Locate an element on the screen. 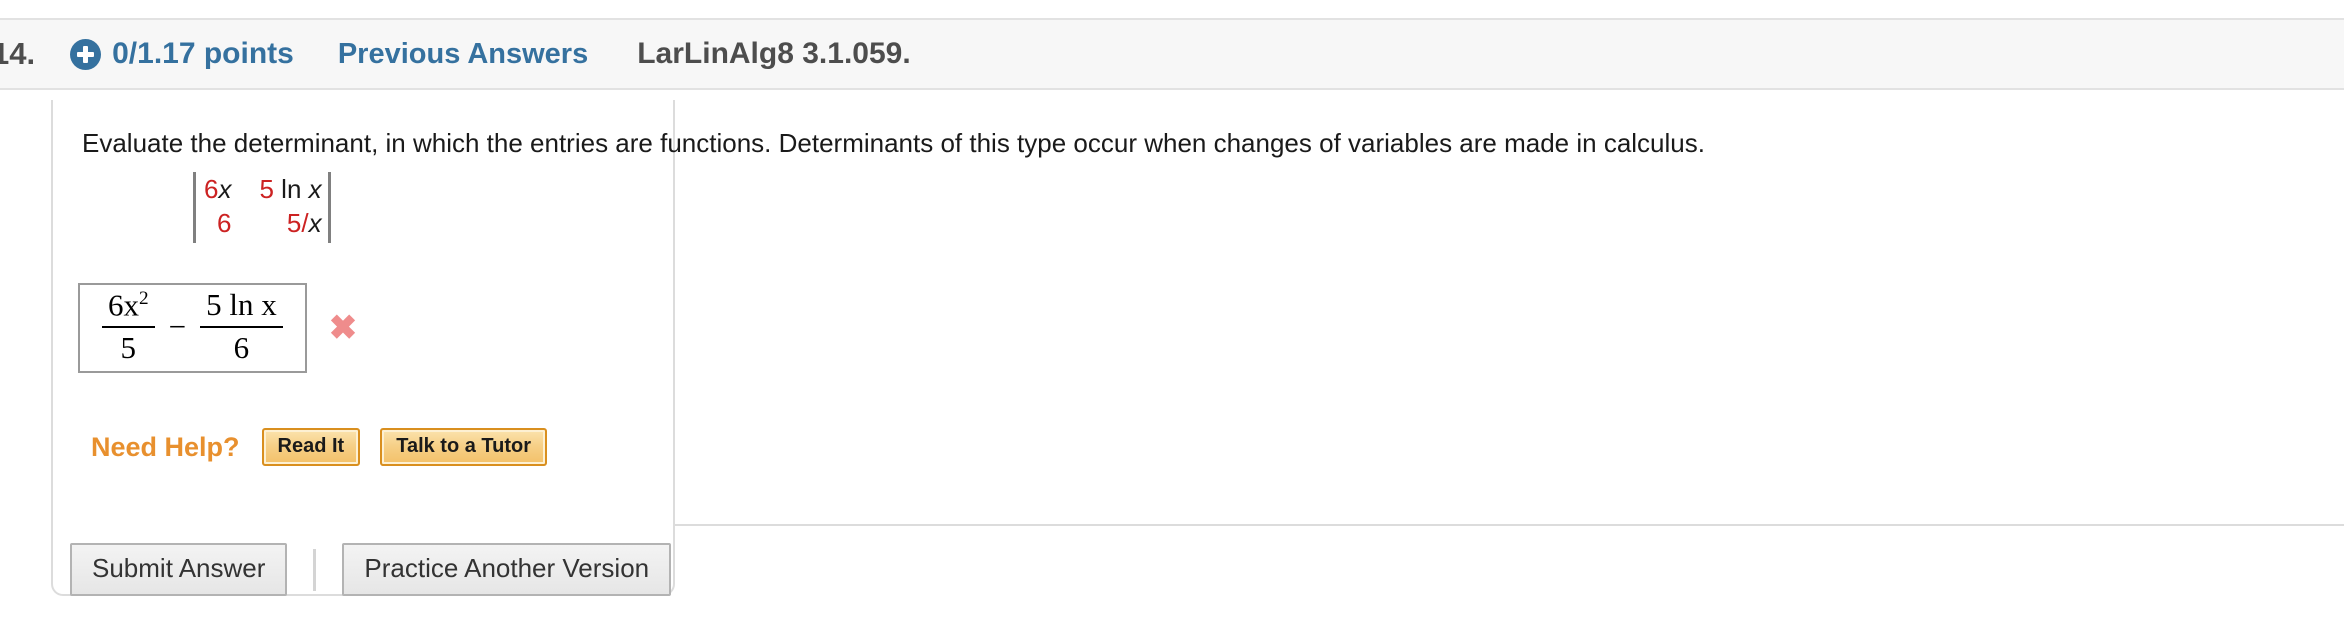 This screenshot has height=642, width=2344. determinant-cell-r2c1: 6 is located at coordinates (217, 224).